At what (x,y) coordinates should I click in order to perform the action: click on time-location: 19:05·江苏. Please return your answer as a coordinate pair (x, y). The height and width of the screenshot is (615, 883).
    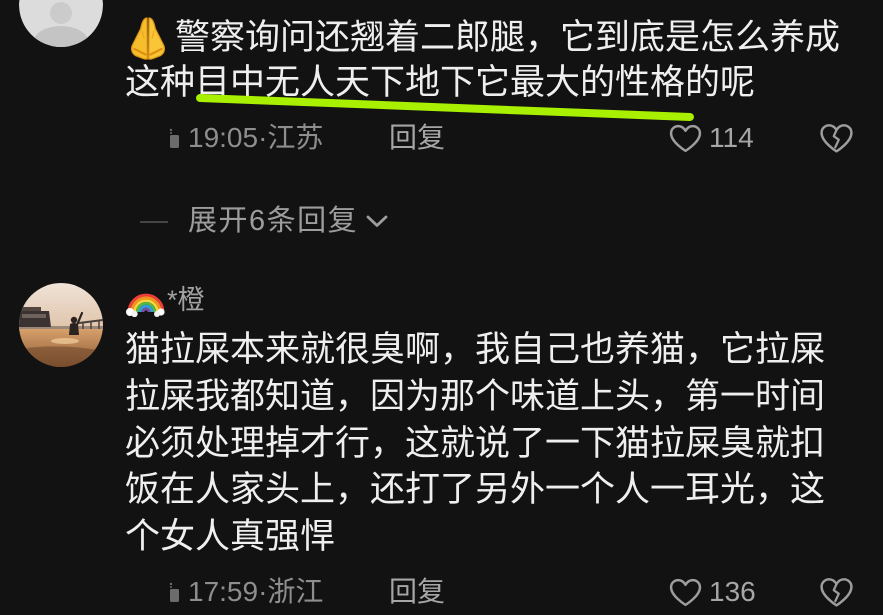
    Looking at the image, I should click on (255, 138).